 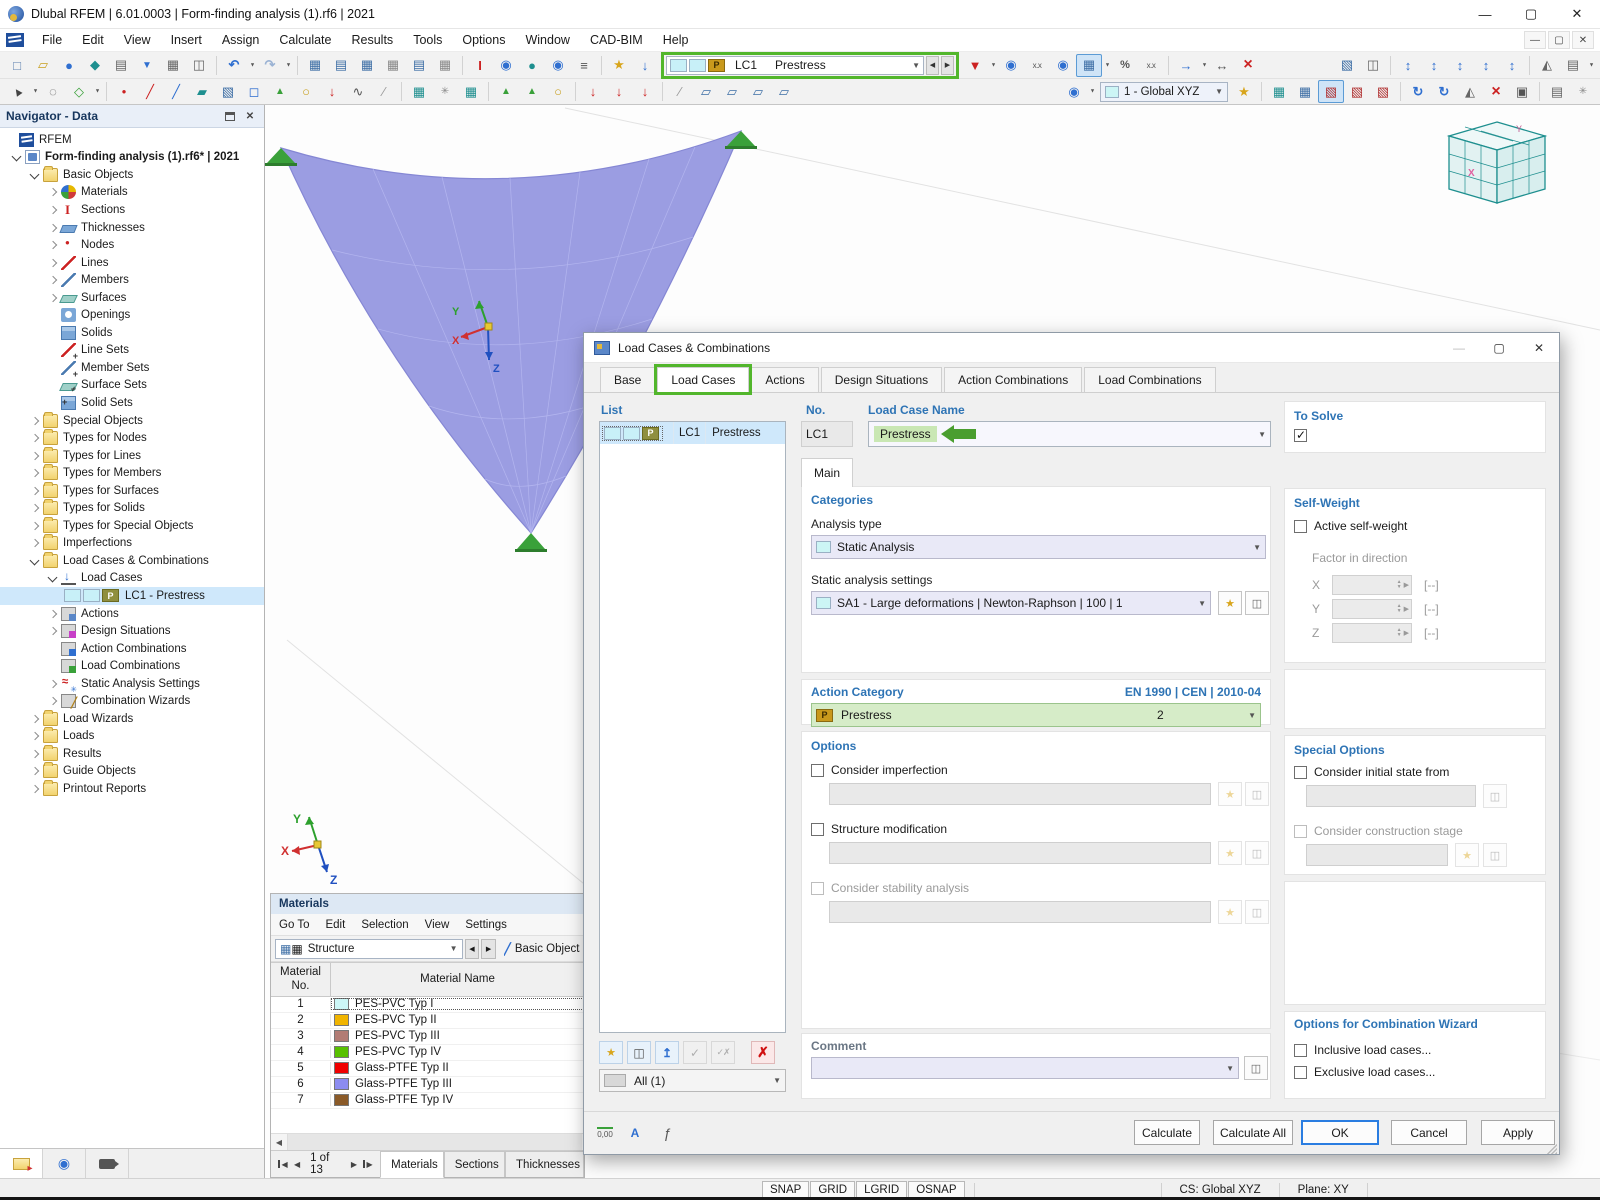 What do you see at coordinates (1357, 91) in the screenshot?
I see `view-in-x-icon` at bounding box center [1357, 91].